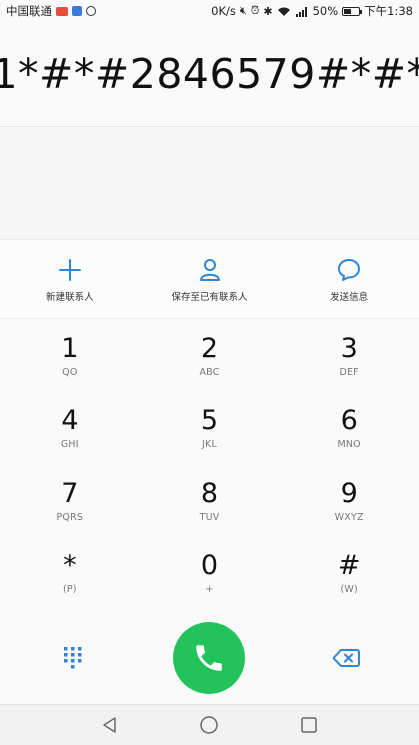 The height and width of the screenshot is (745, 419). I want to click on key-digit: 1, so click(70, 348).